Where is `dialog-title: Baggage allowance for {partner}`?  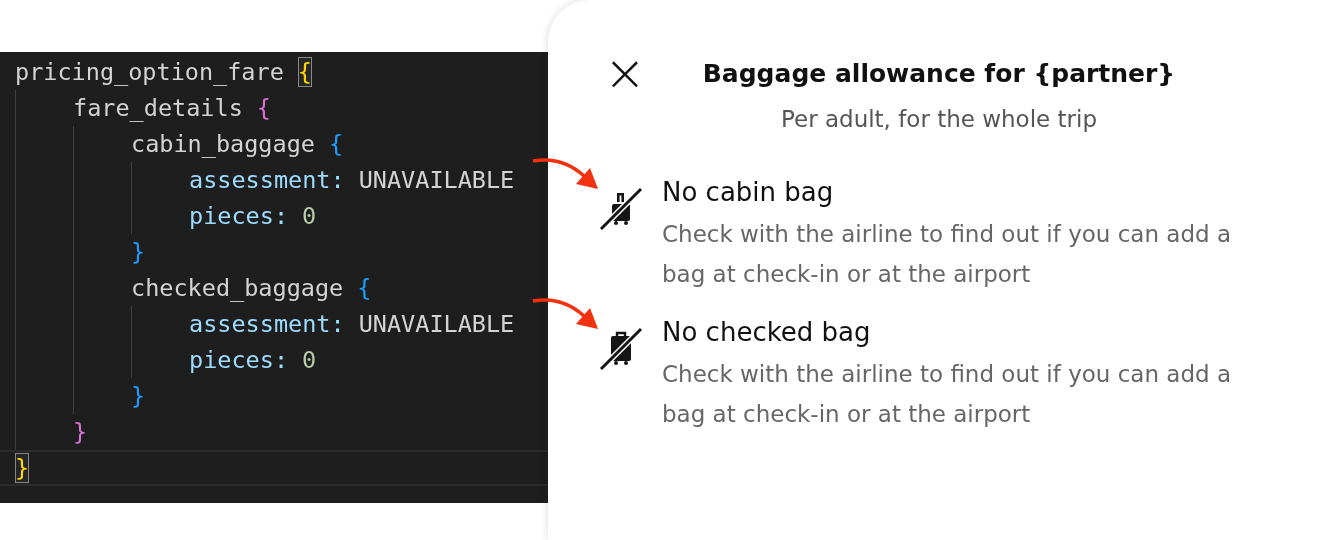 dialog-title: Baggage allowance for {partner} is located at coordinates (939, 73).